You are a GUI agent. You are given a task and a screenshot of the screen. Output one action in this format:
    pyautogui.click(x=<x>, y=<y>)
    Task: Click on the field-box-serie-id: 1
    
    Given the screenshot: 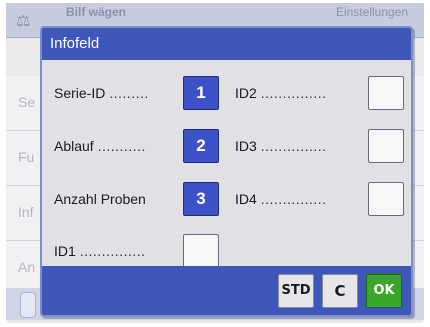 What is the action you would take?
    pyautogui.click(x=201, y=93)
    